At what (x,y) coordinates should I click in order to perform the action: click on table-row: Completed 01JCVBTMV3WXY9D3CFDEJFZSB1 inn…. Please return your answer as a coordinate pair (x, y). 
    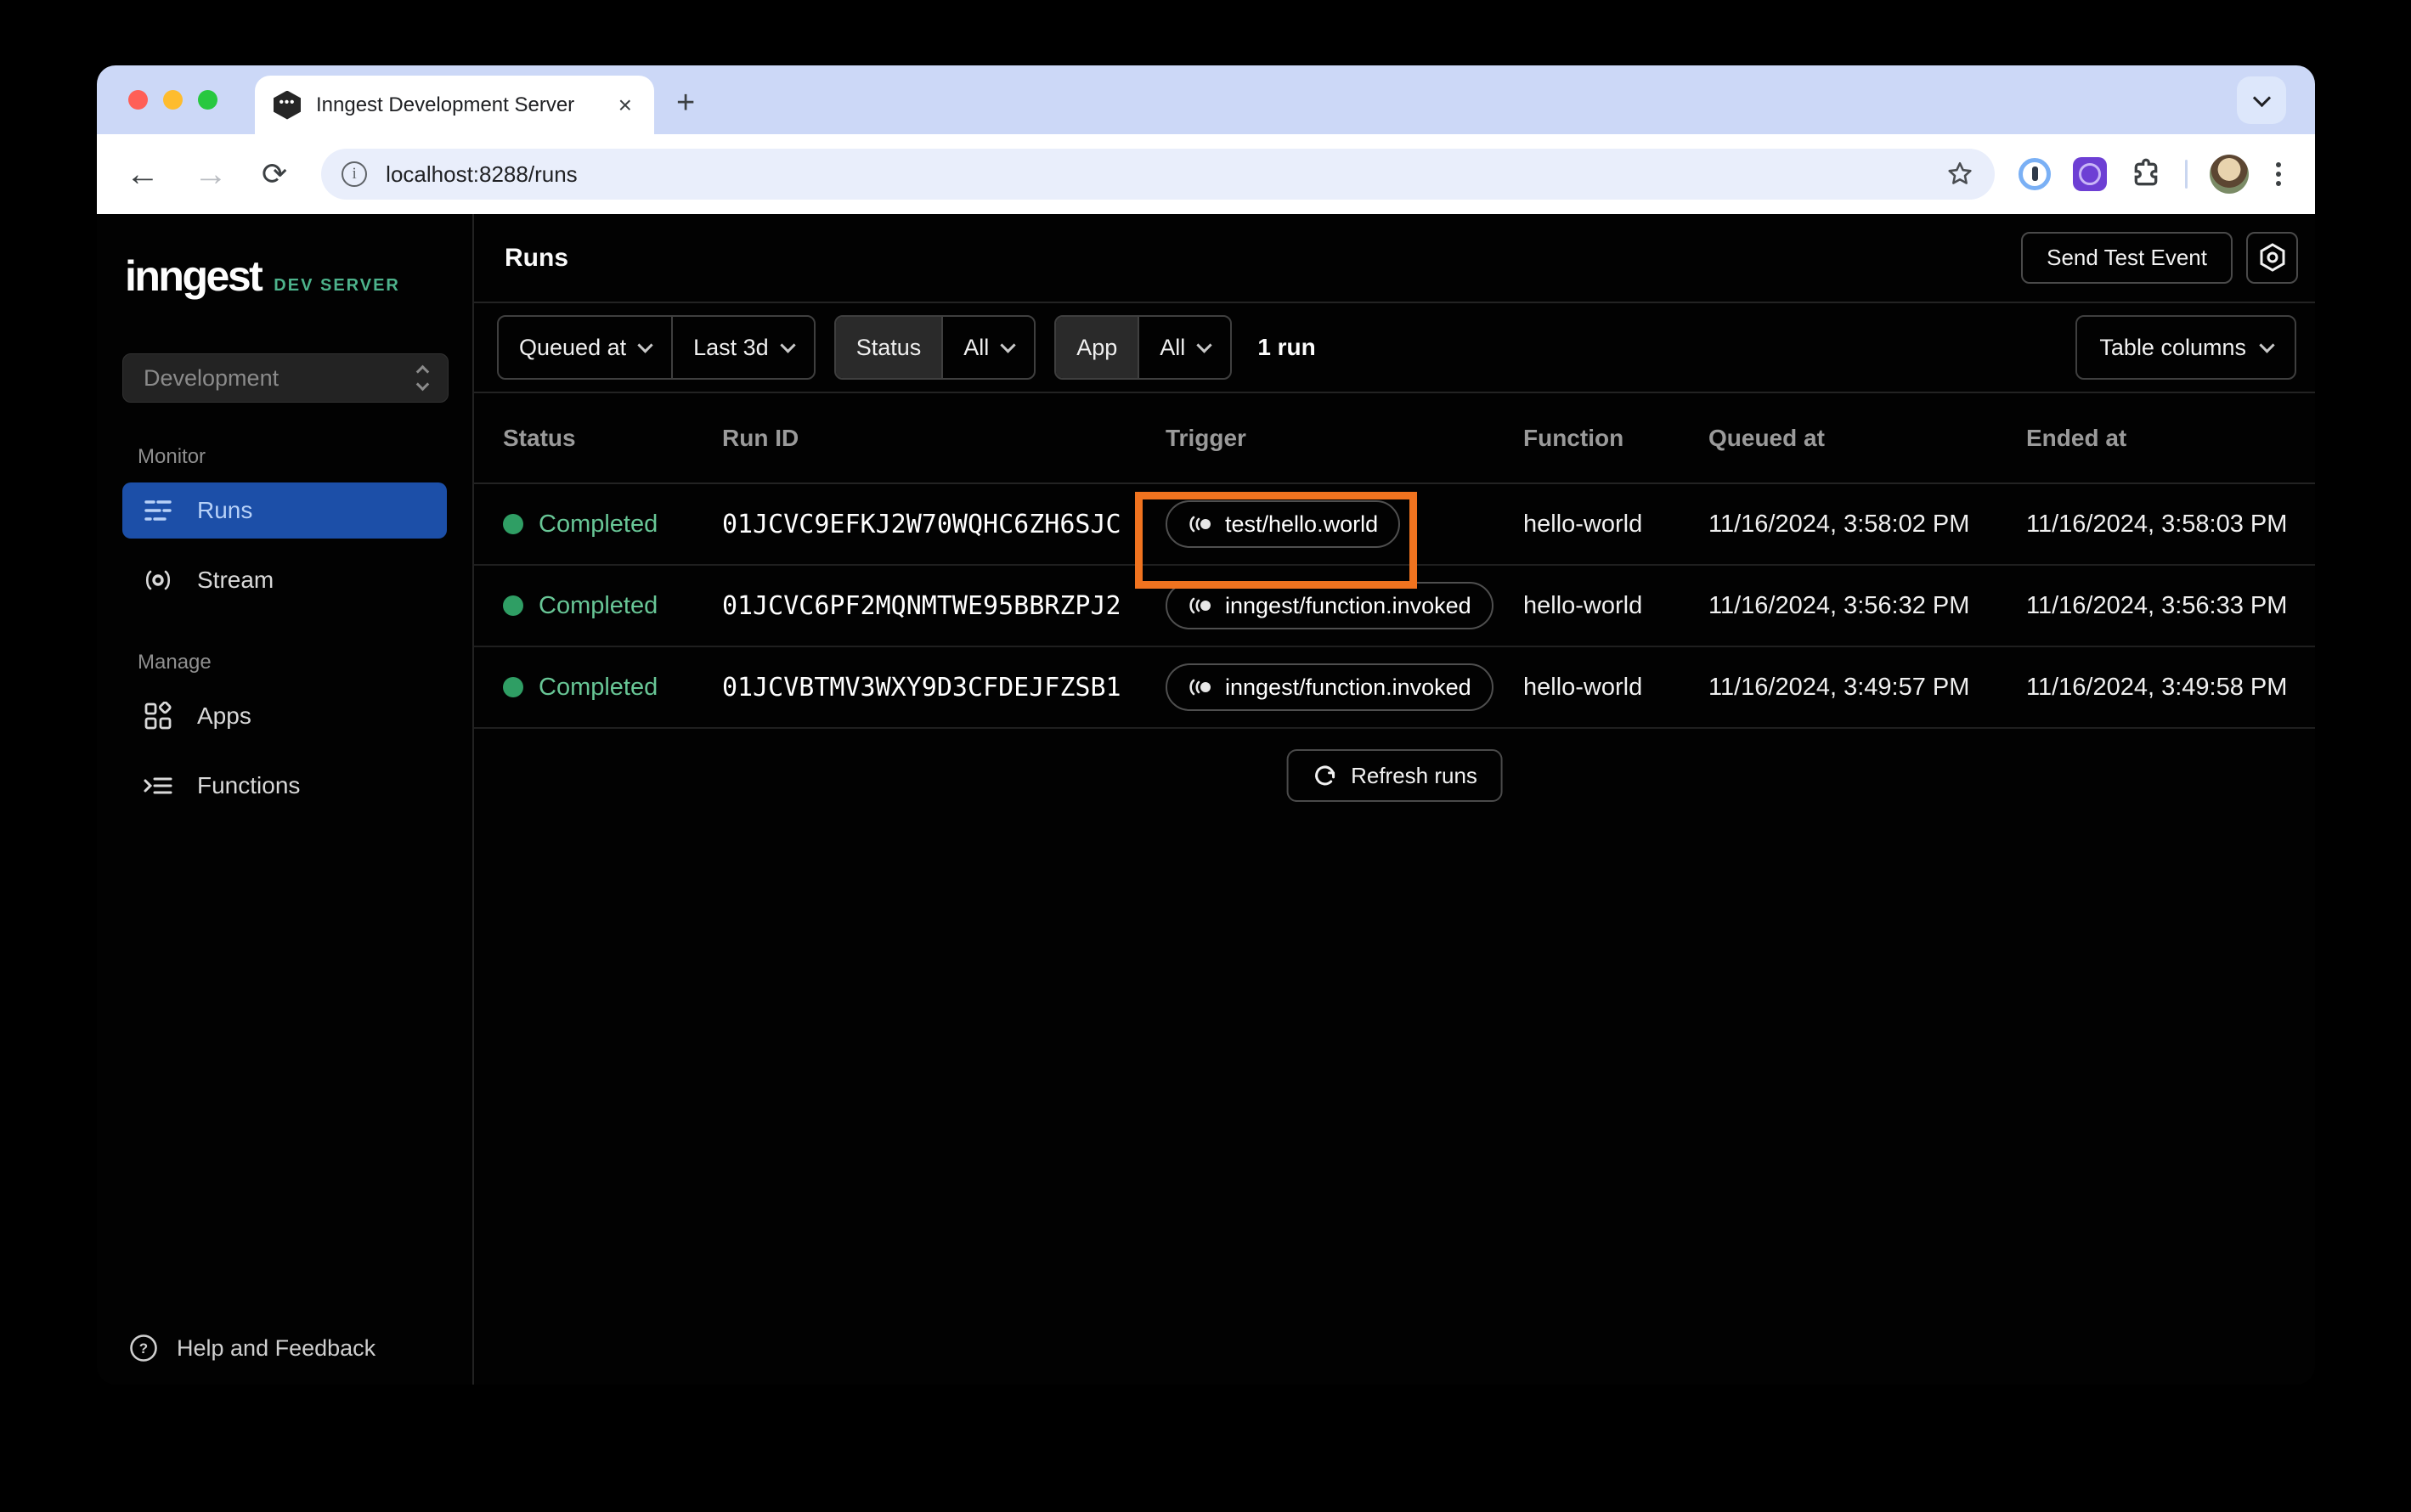
    Looking at the image, I should click on (1394, 688).